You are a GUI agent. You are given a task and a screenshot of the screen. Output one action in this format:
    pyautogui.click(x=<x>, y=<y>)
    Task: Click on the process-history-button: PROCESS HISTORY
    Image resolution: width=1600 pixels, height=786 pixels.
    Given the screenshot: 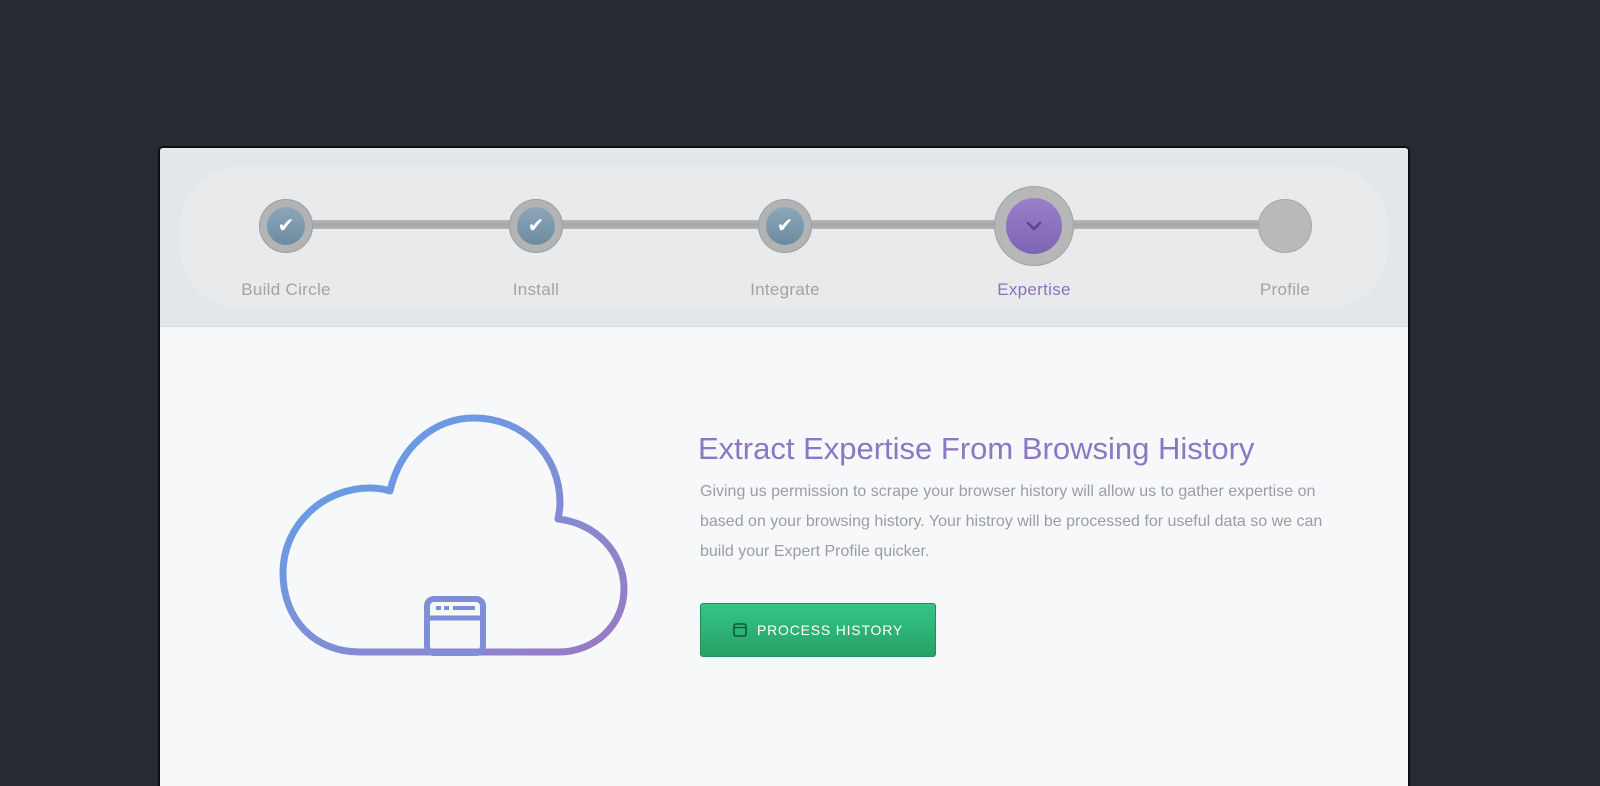 What is the action you would take?
    pyautogui.click(x=818, y=630)
    